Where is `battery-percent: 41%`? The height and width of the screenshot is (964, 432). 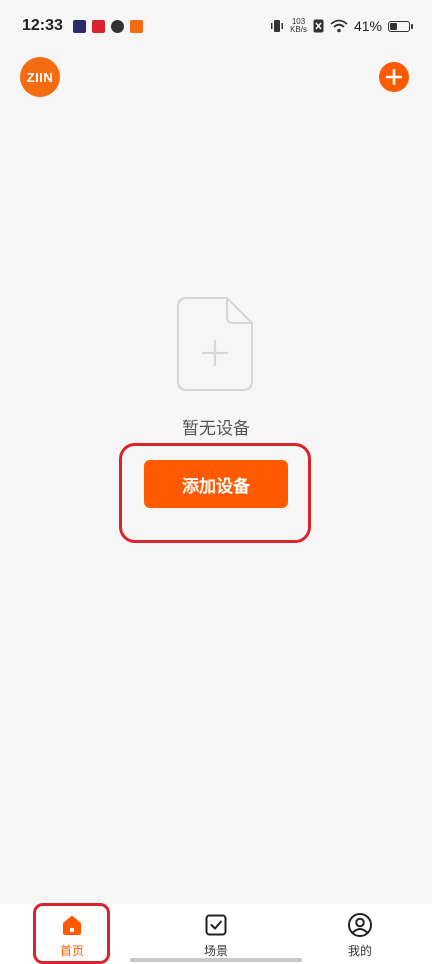 battery-percent: 41% is located at coordinates (367, 26).